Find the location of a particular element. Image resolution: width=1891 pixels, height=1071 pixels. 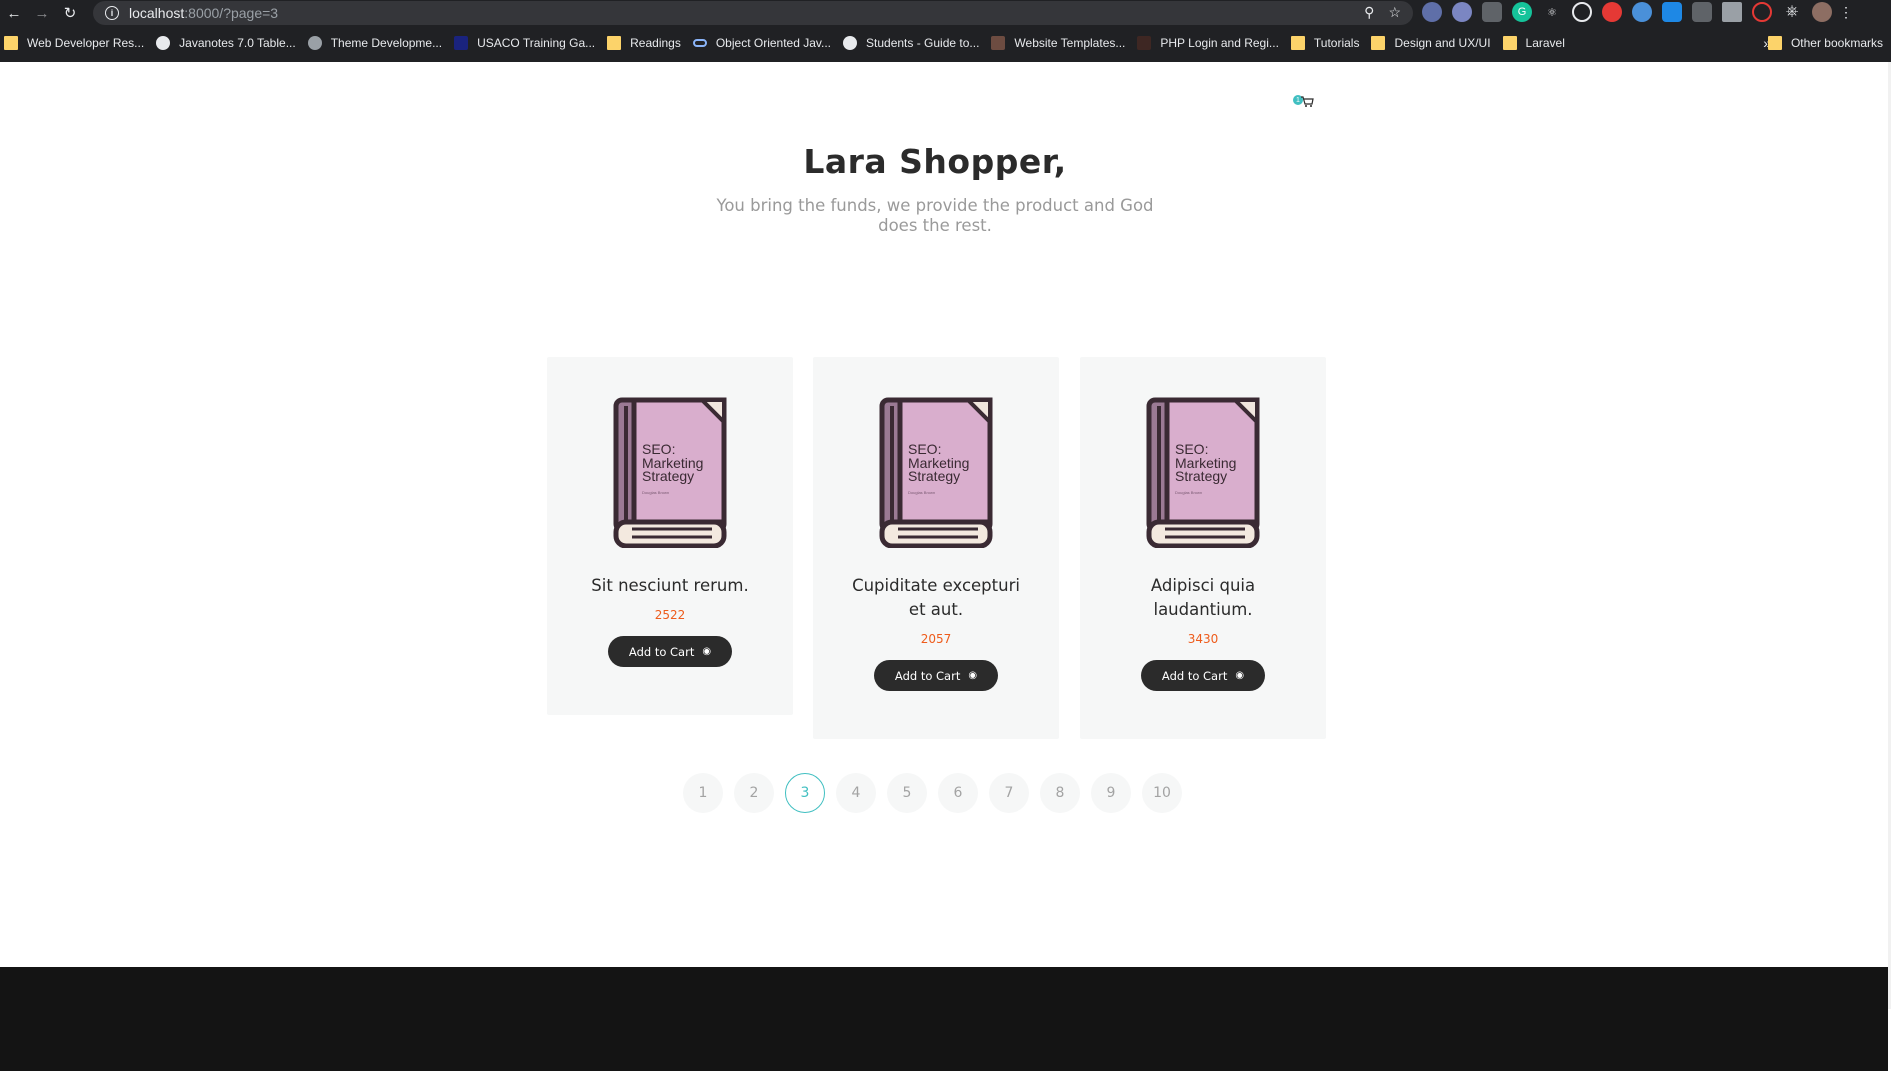

page-link: 9 is located at coordinates (1111, 793).